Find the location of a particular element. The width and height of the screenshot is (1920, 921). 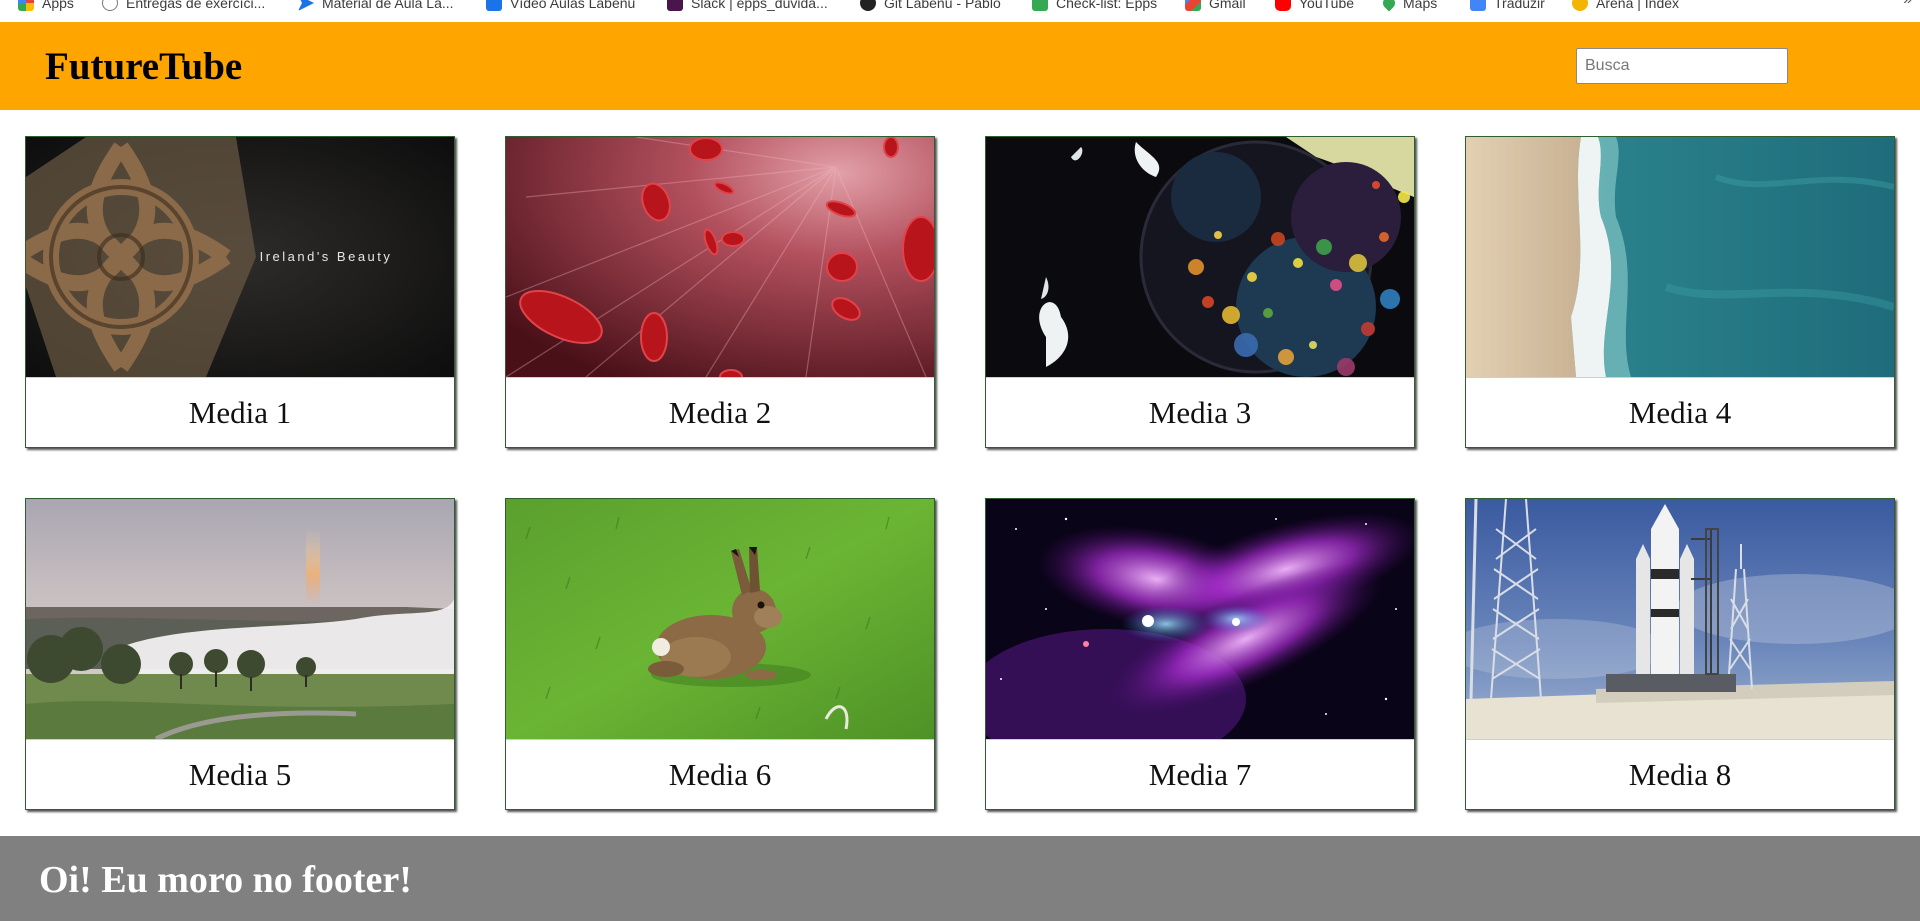

hare-on-grass-image is located at coordinates (720, 619).